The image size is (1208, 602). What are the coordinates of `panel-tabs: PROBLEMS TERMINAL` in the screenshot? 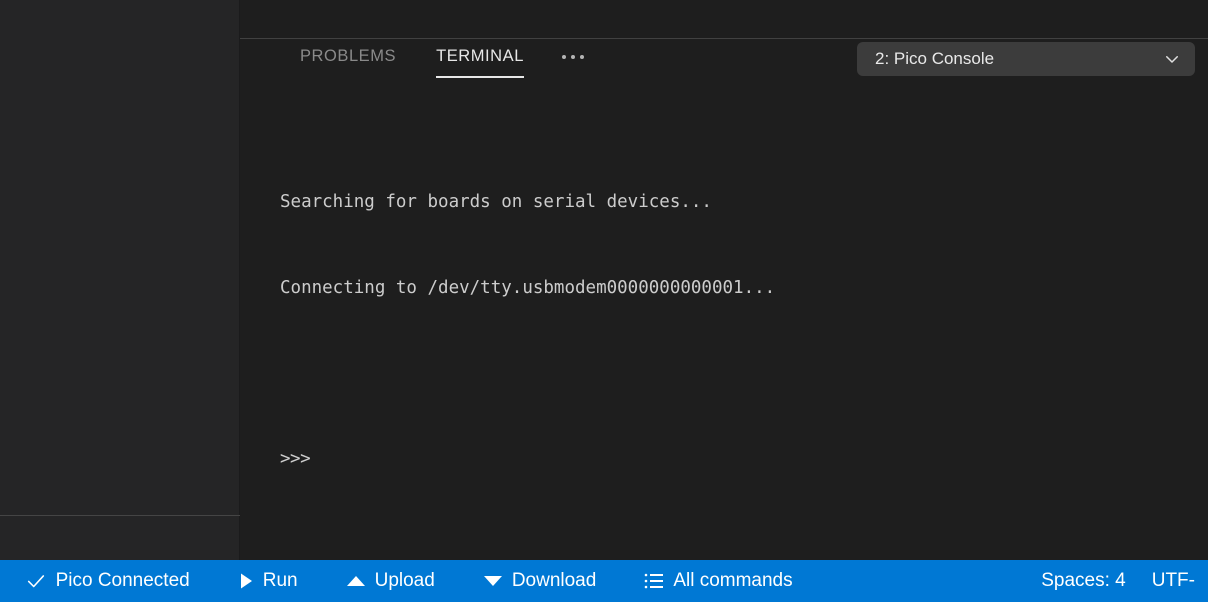 It's located at (392, 58).